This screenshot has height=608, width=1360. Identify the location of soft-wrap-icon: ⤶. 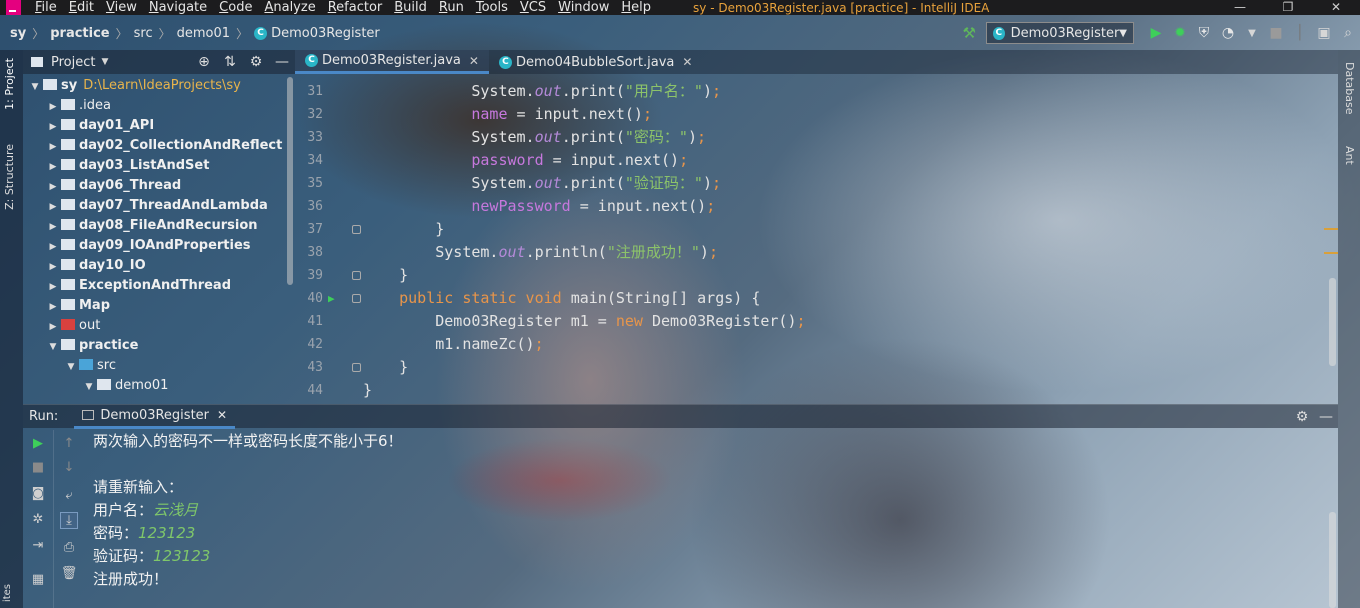
(69, 495).